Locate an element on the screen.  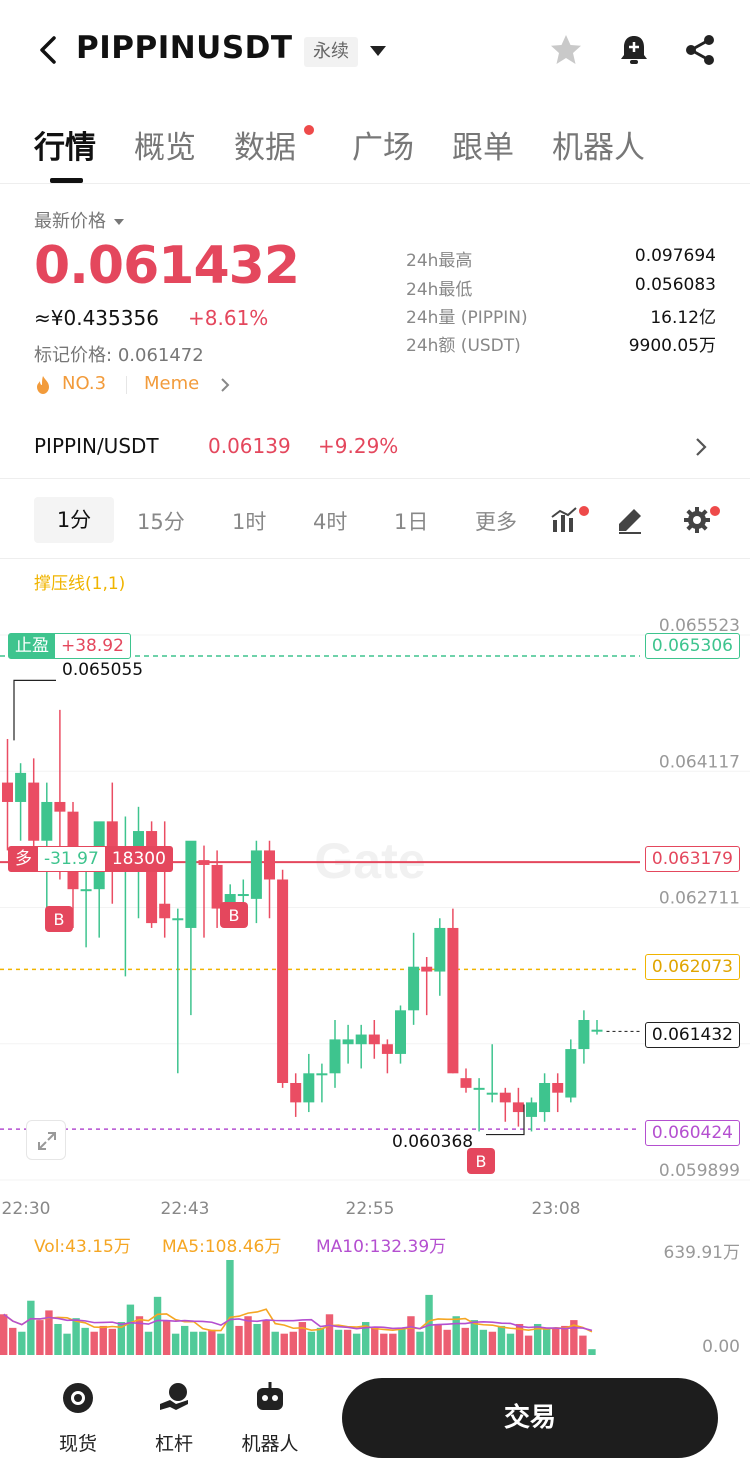
tab-bots: 机器人 is located at coordinates (598, 144).